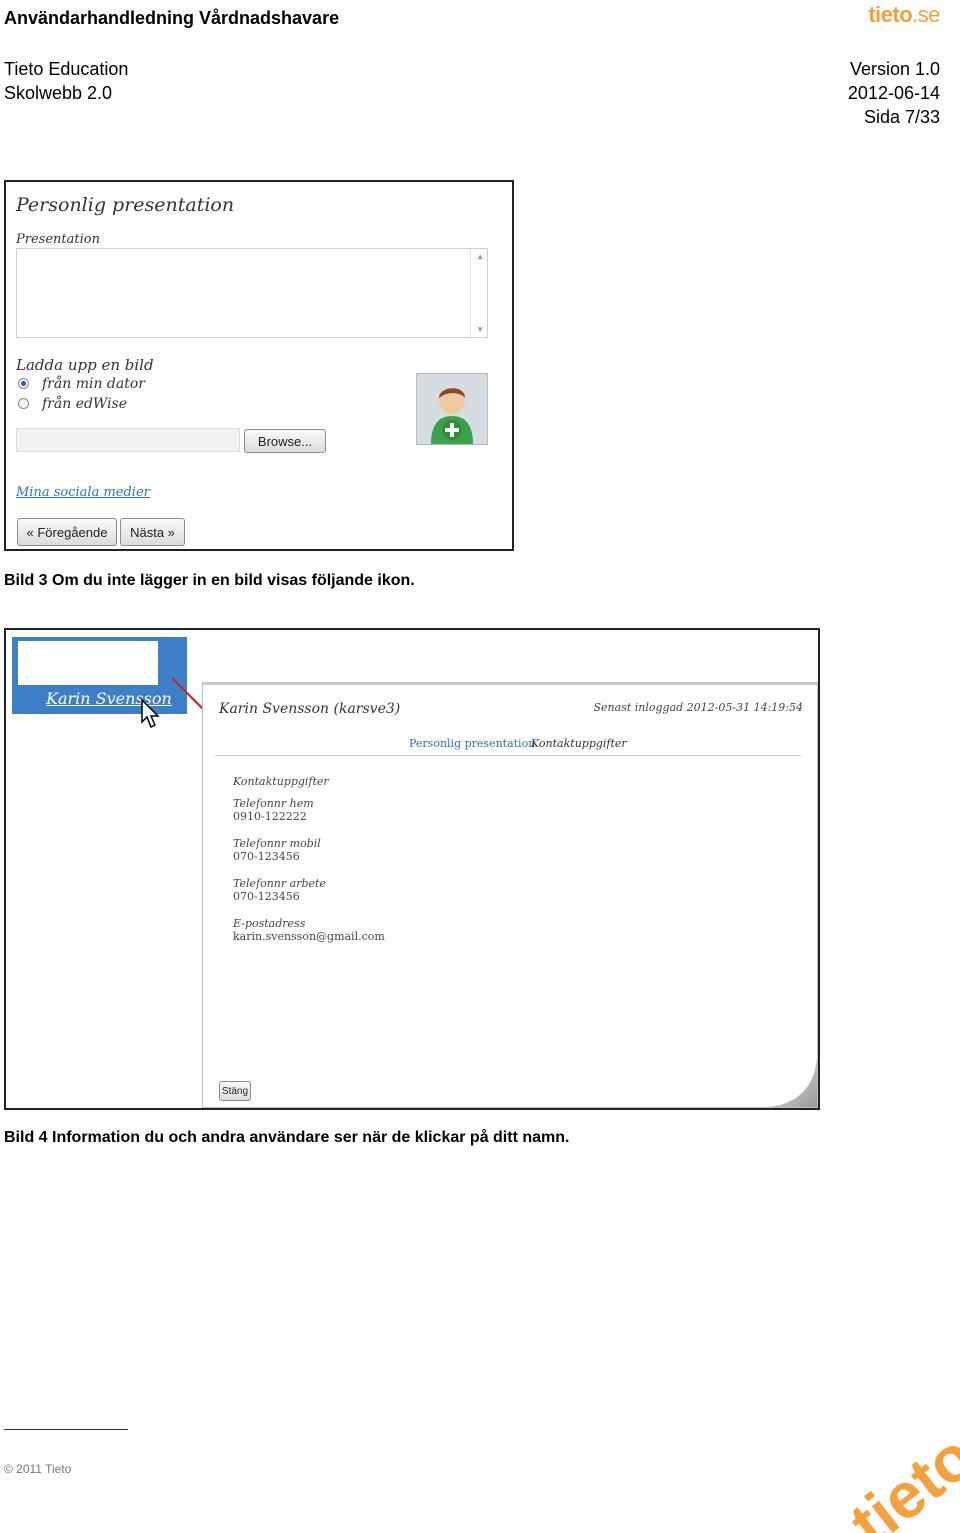 The image size is (960, 1533). What do you see at coordinates (894, 69) in the screenshot?
I see `version: Version 1.0` at bounding box center [894, 69].